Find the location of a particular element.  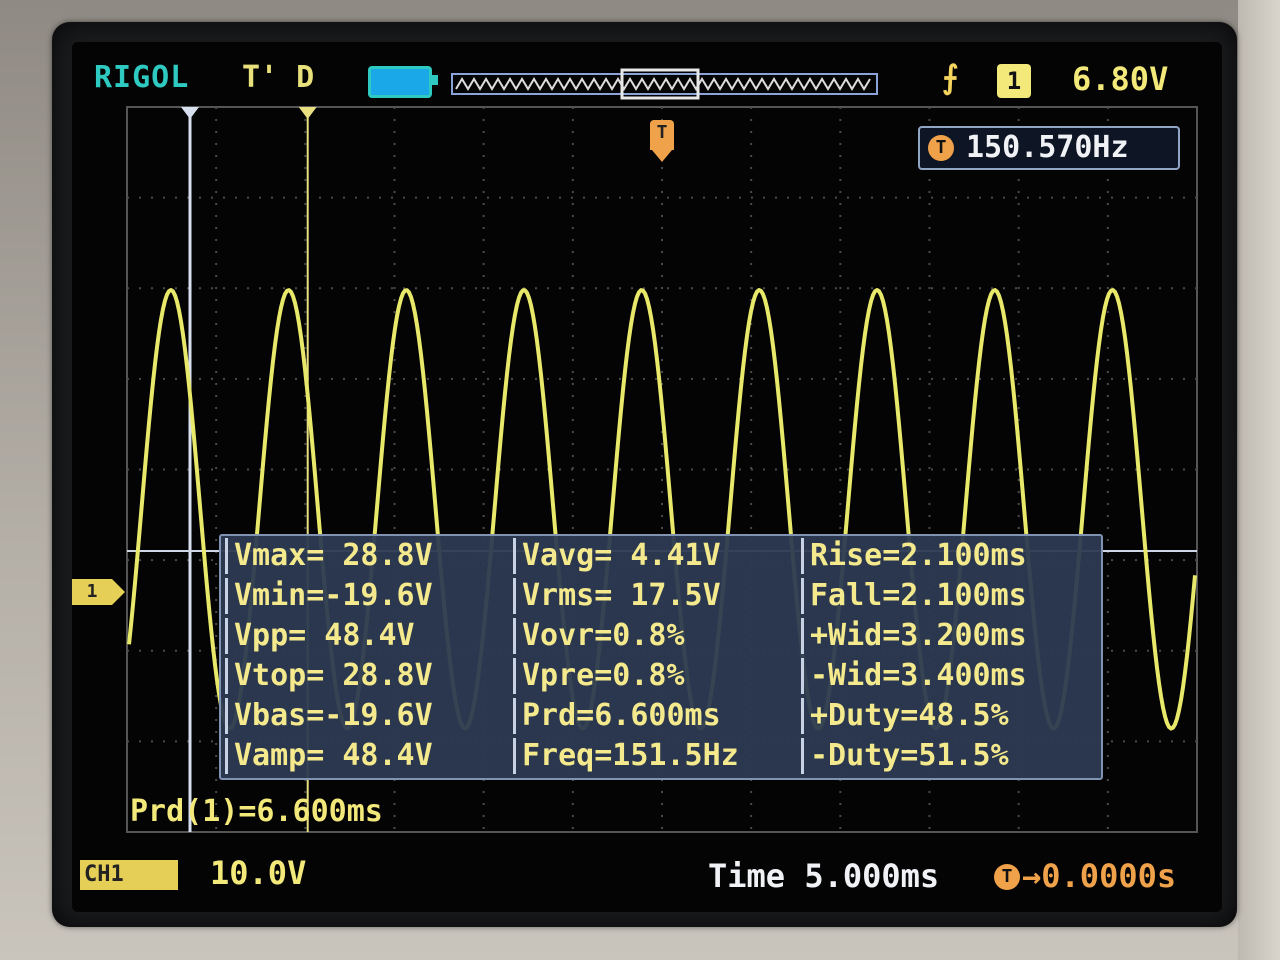

memory-waveform-preview is located at coordinates (663, 84).